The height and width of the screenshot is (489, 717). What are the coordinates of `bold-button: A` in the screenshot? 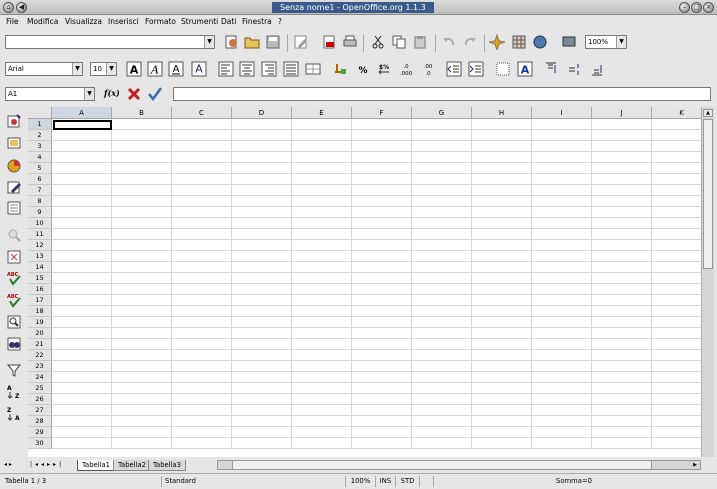 It's located at (134, 69).